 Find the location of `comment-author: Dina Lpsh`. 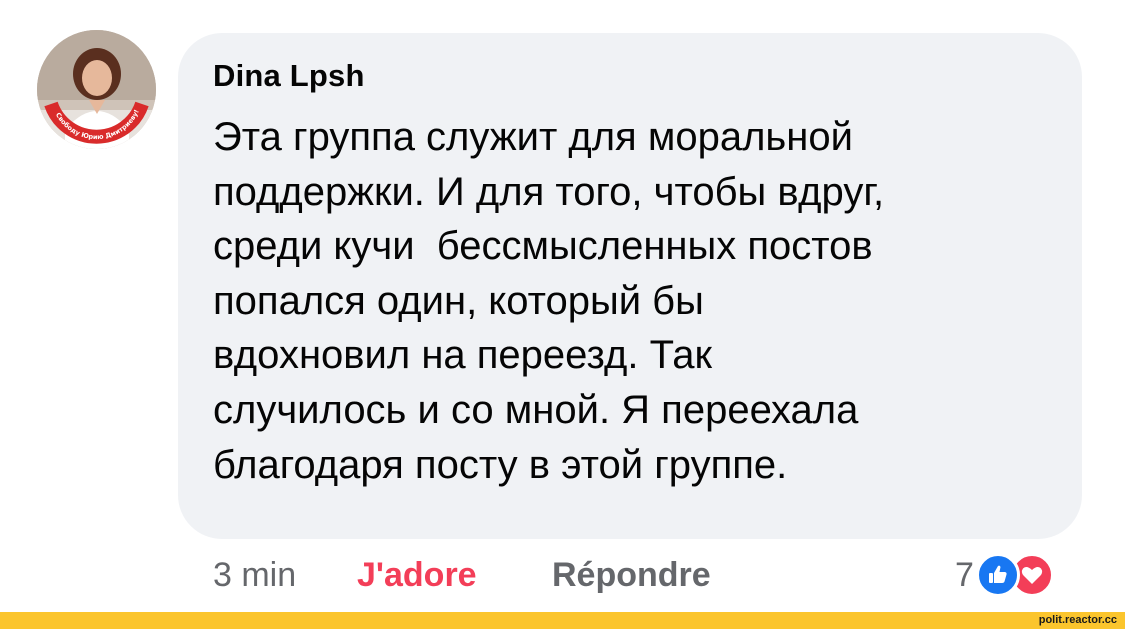

comment-author: Dina Lpsh is located at coordinates (289, 76).